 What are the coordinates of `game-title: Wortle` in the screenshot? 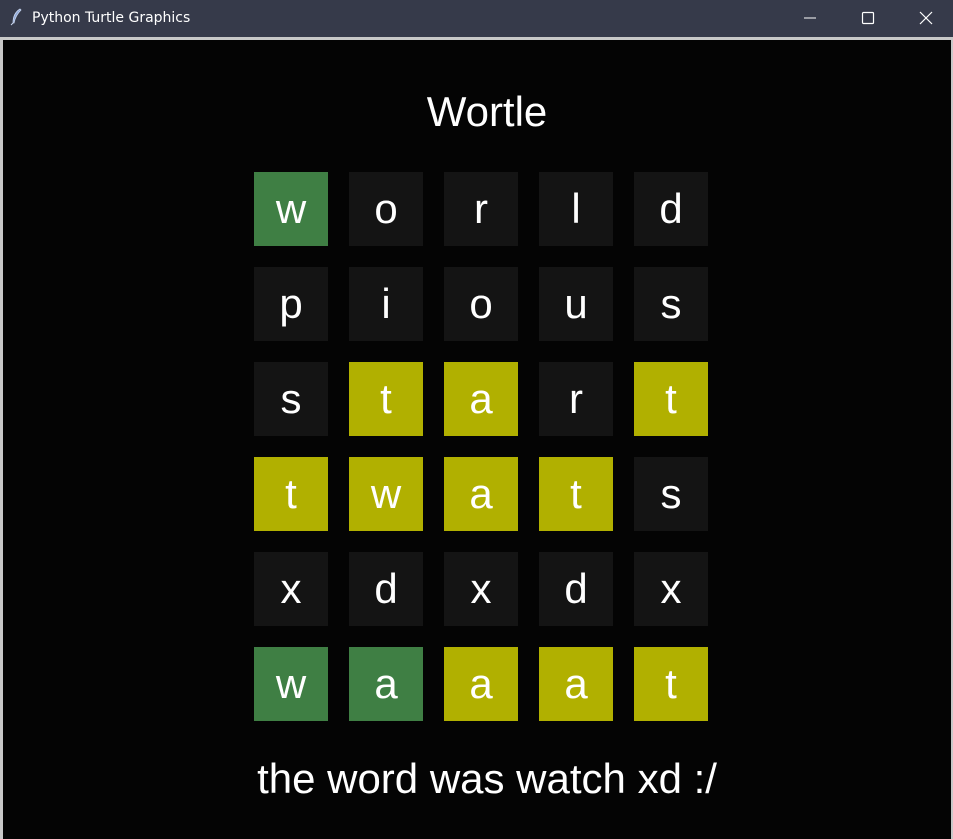 It's located at (487, 111).